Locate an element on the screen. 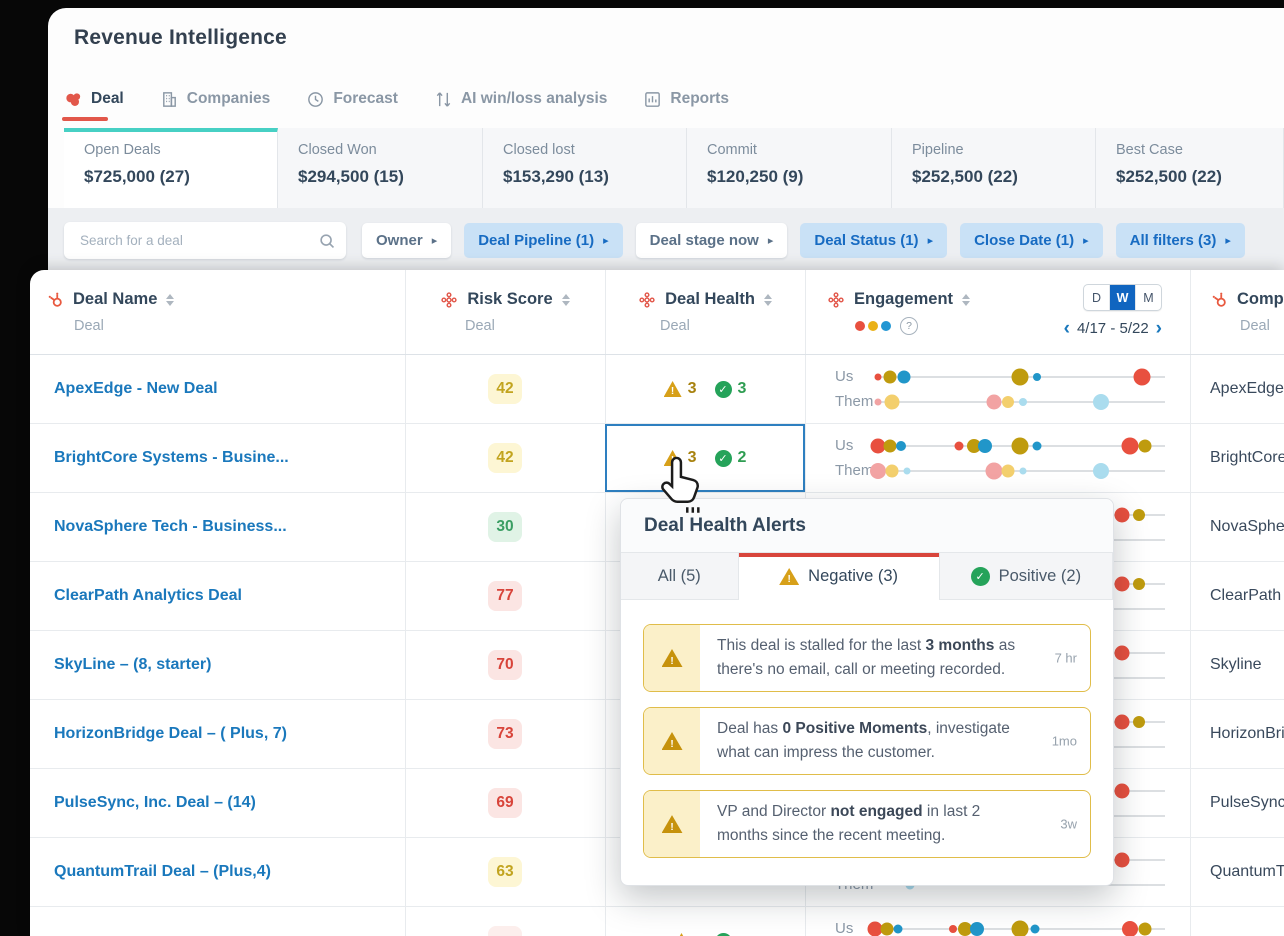 This screenshot has width=1284, height=936. summary-card: Open Deals $725,000 (27) is located at coordinates (171, 168).